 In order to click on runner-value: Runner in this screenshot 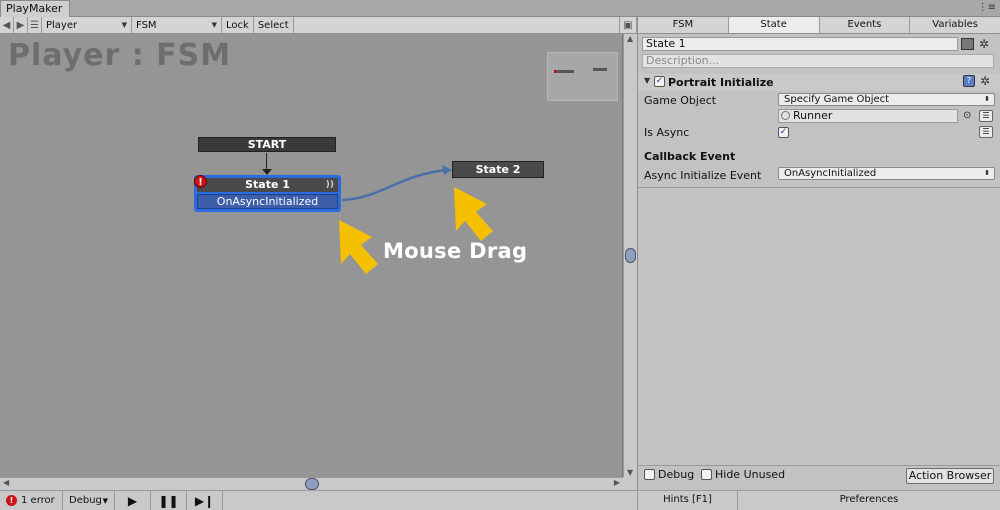, I will do `click(813, 115)`.